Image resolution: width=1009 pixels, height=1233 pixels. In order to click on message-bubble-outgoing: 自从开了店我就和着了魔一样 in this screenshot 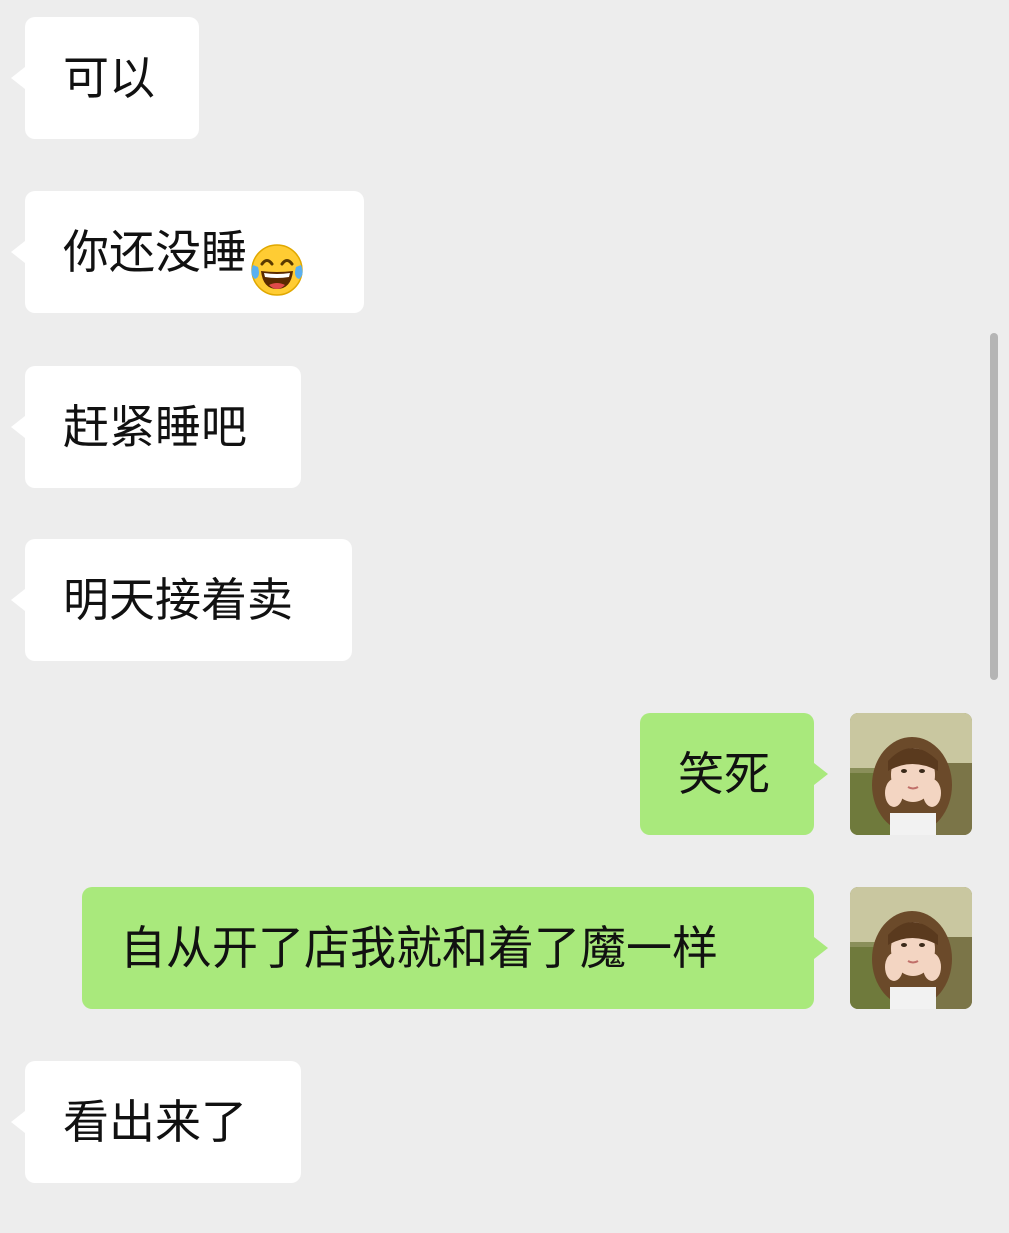, I will do `click(448, 948)`.